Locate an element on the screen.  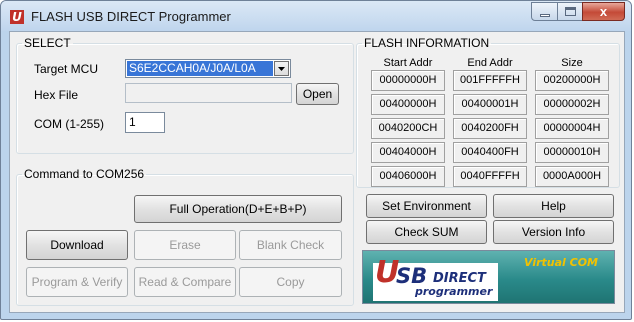
close-icon: x is located at coordinates (603, 11).